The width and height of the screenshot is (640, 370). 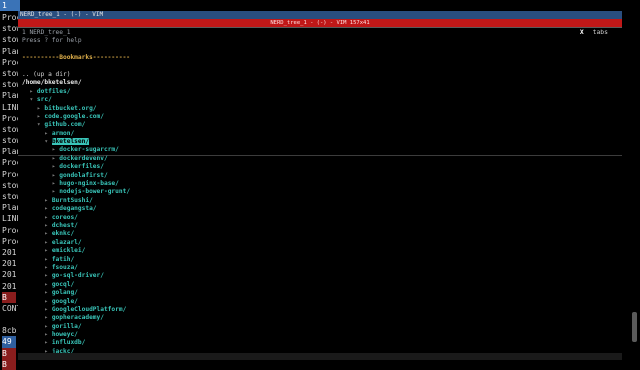 I want to click on tree-node: ▸ nodejs-bower-grunt/, so click(x=320, y=192).